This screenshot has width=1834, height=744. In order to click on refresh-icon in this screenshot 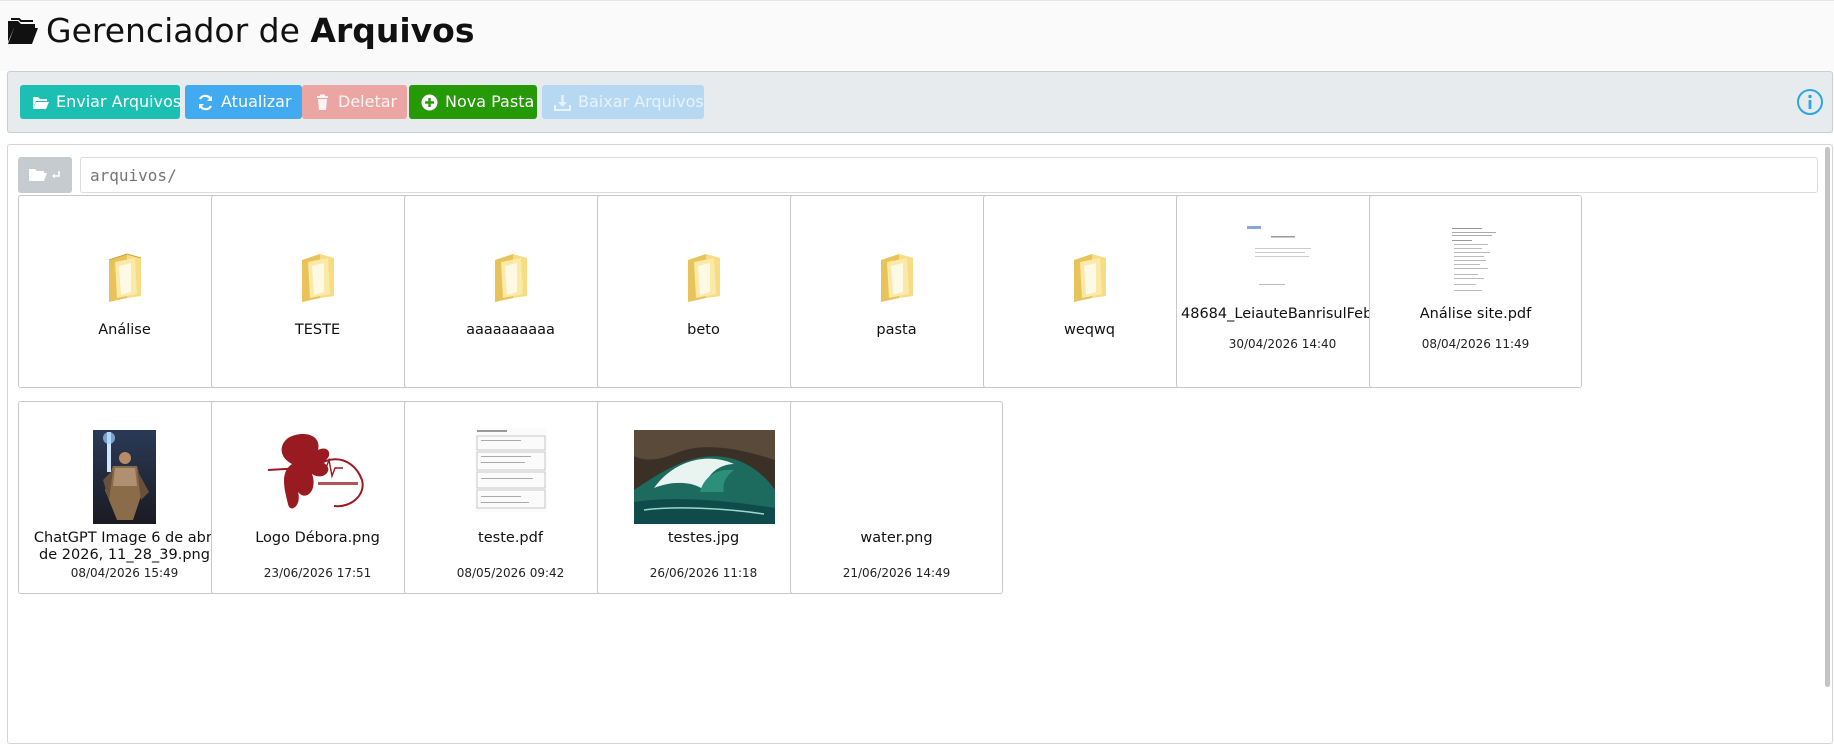, I will do `click(205, 102)`.